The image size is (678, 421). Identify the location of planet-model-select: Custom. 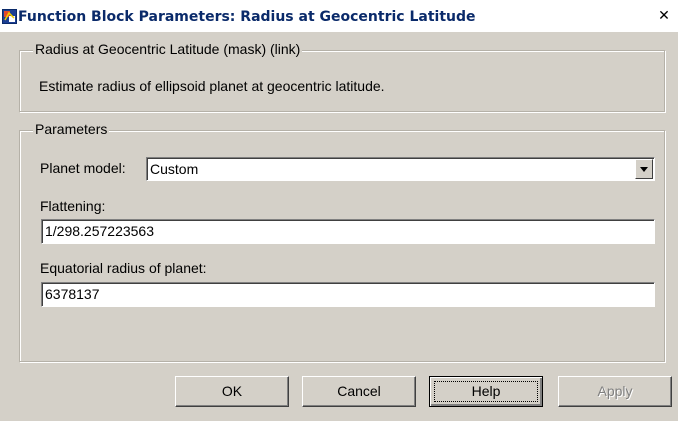
(400, 169).